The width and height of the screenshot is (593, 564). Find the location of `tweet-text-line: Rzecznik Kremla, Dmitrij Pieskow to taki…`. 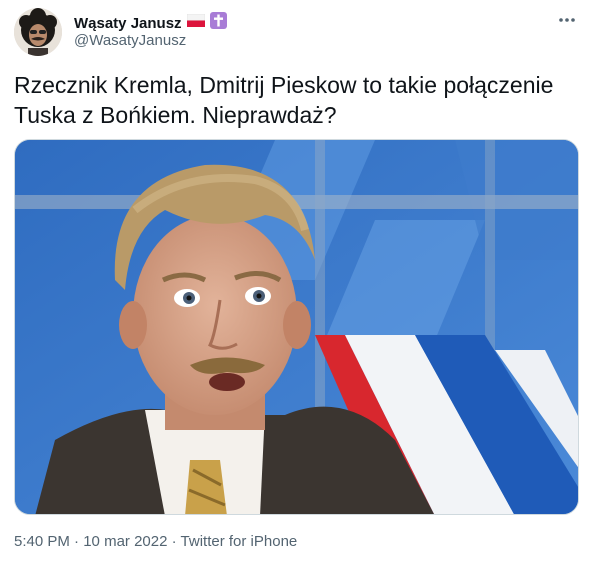

tweet-text-line: Rzecznik Kremla, Dmitrij Pieskow to taki… is located at coordinates (284, 85).